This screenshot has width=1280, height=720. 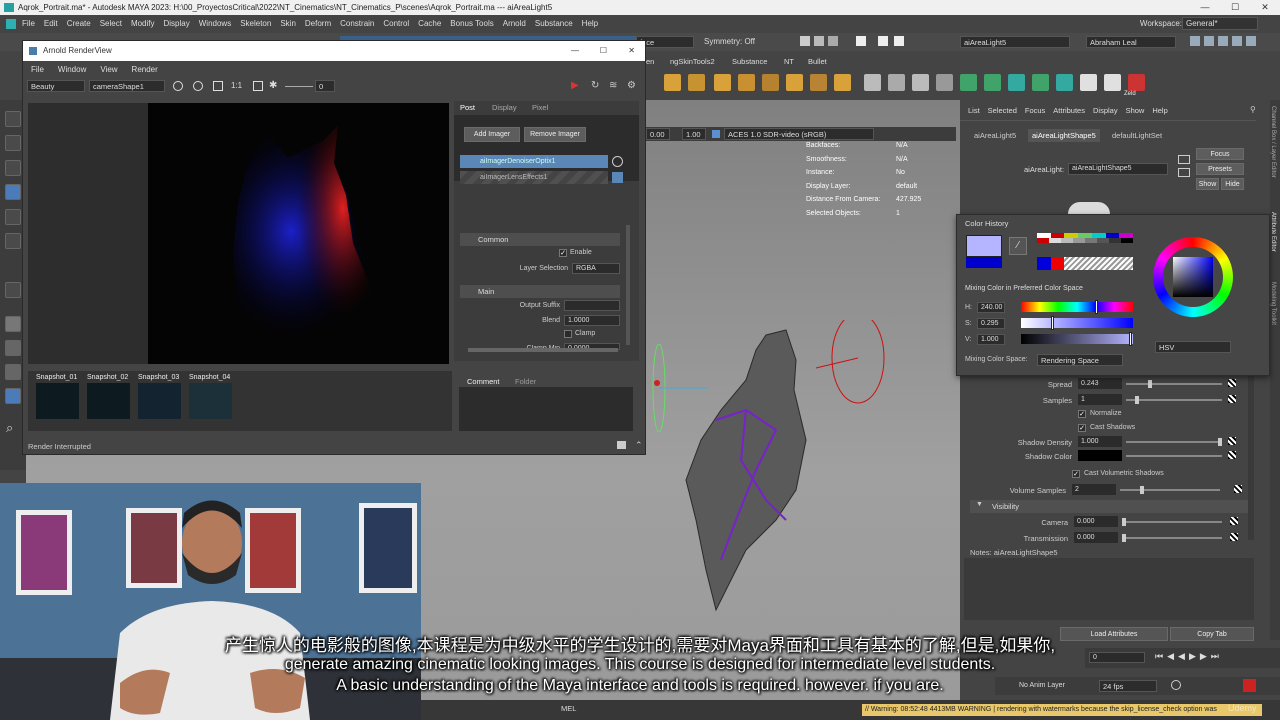 I want to click on rv-menu-render: Render, so click(x=145, y=69).